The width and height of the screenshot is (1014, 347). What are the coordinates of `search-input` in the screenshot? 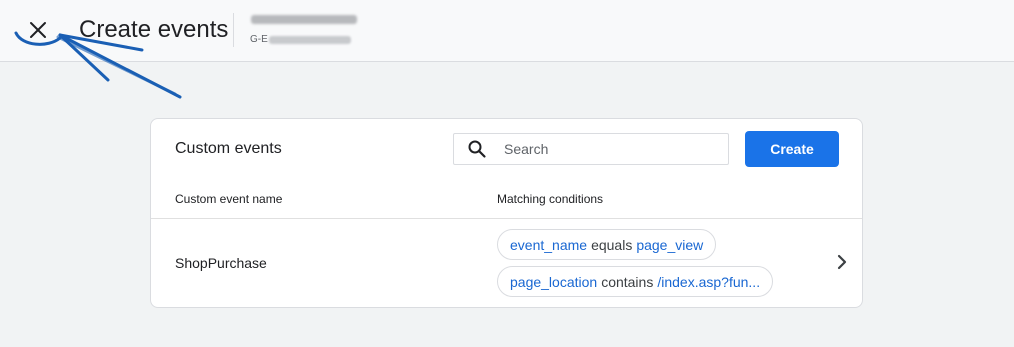 It's located at (604, 149).